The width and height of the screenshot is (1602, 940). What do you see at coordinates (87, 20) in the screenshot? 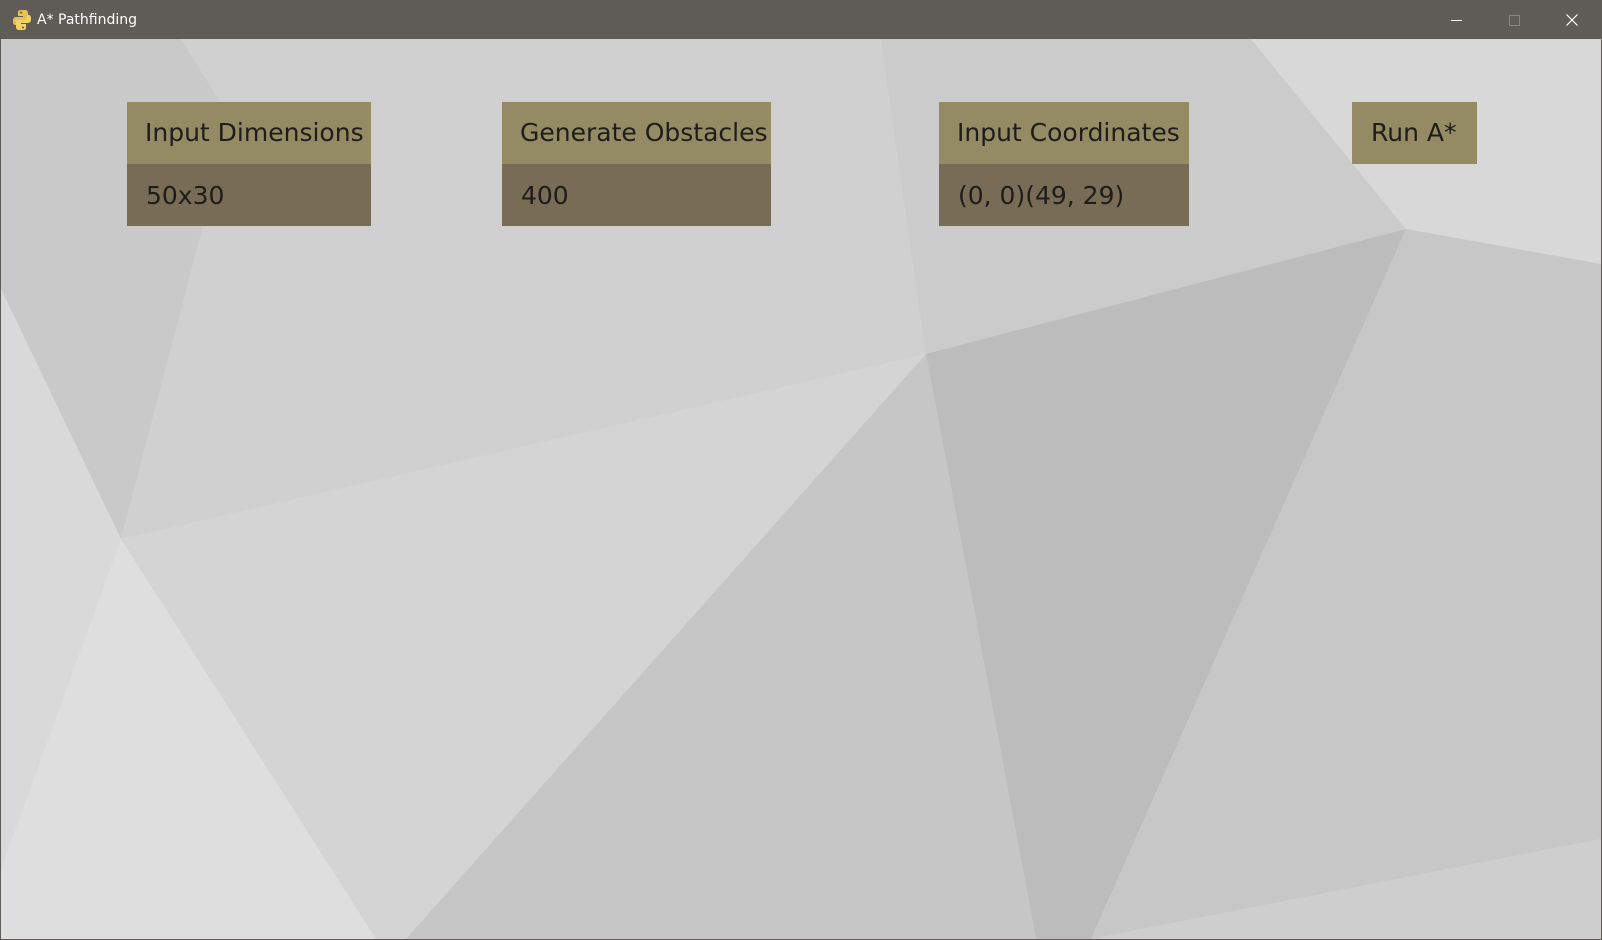
I see `window-title: A* Pathfinding` at bounding box center [87, 20].